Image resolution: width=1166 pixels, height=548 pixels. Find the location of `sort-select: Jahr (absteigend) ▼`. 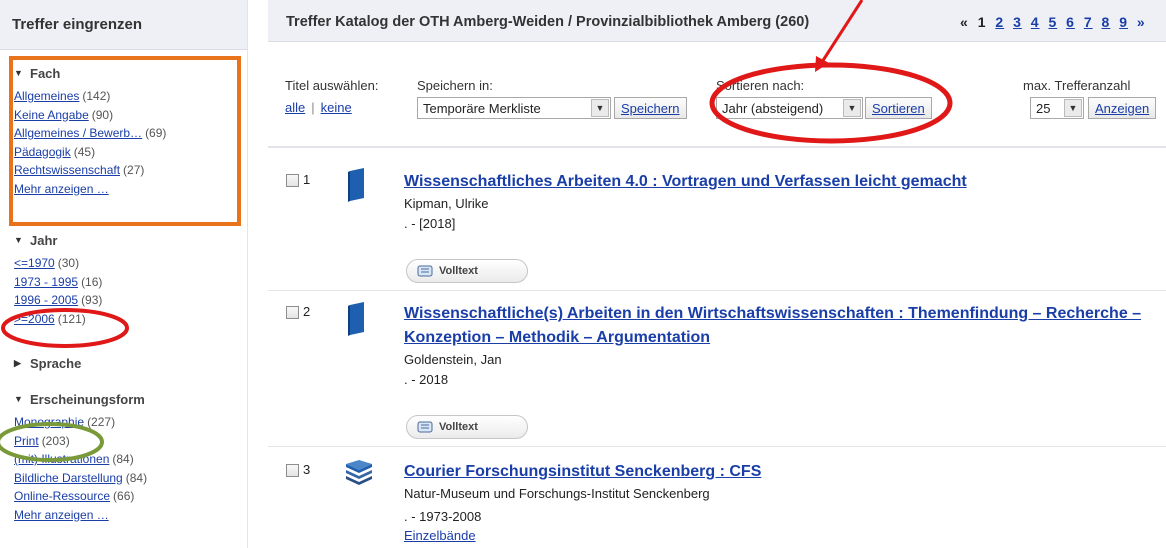

sort-select: Jahr (absteigend) ▼ is located at coordinates (789, 108).